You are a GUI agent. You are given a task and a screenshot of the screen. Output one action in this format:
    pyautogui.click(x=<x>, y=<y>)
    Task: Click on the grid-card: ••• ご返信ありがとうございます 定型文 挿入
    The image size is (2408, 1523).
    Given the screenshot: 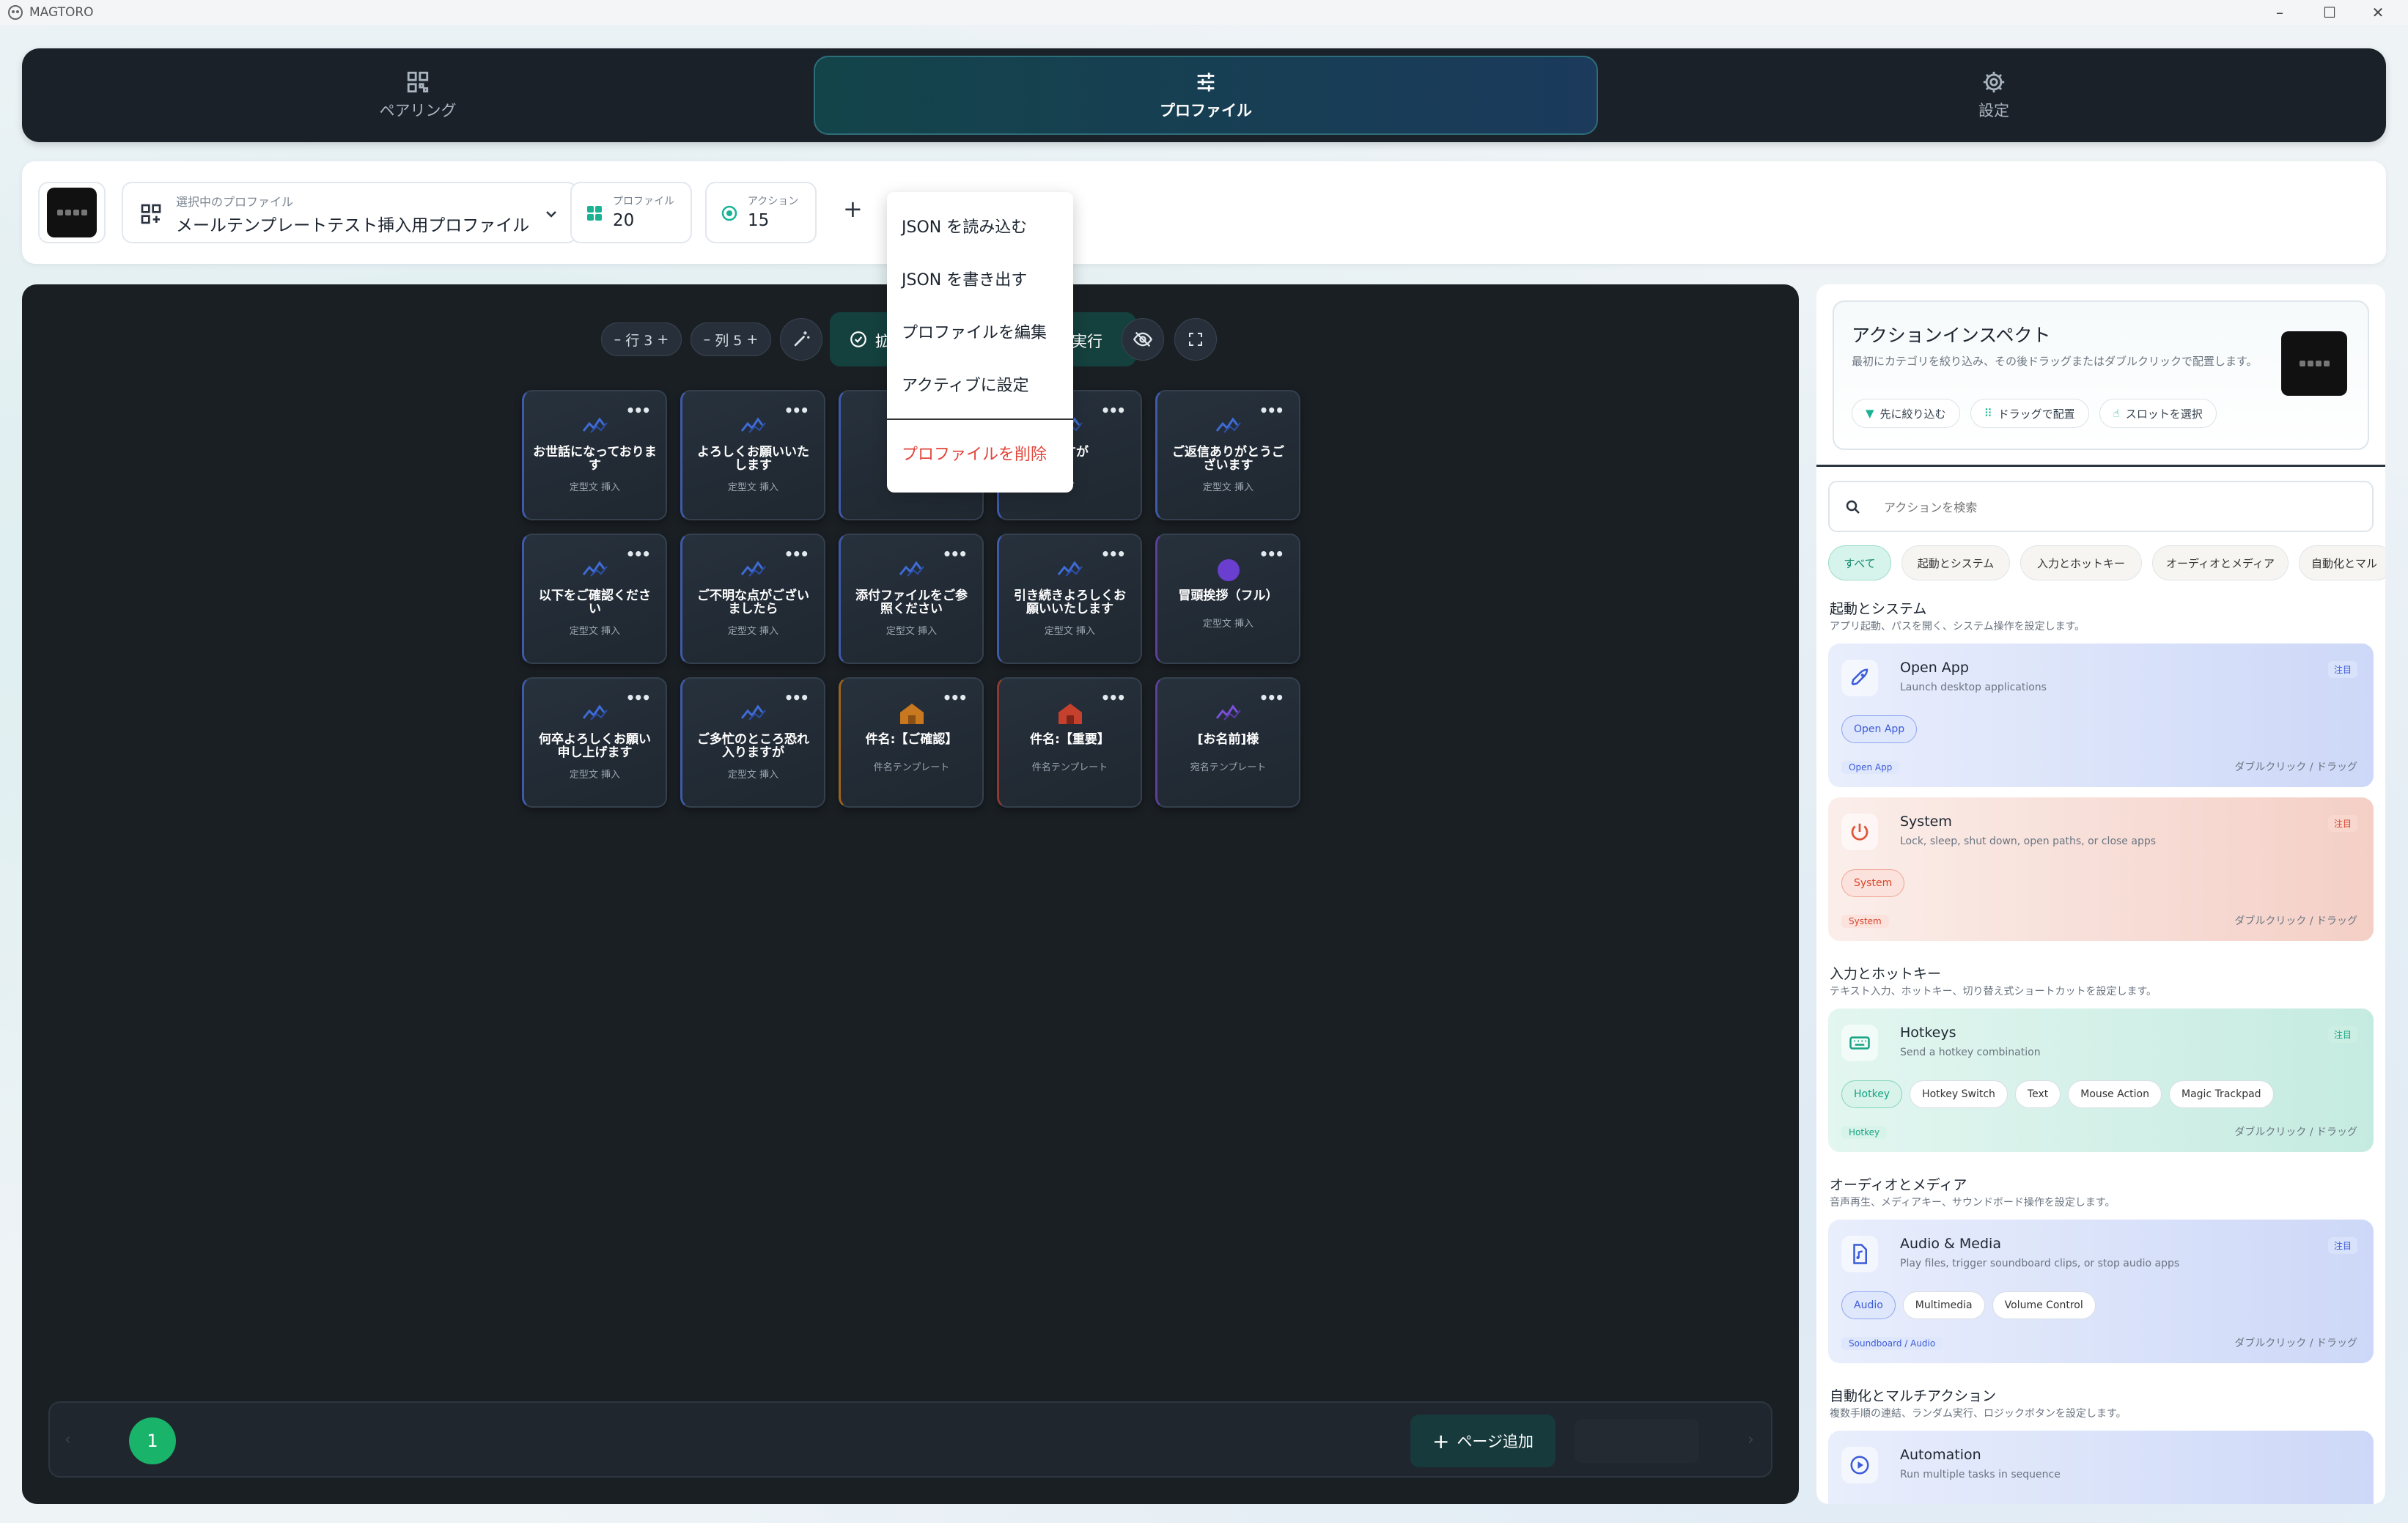 What is the action you would take?
    pyautogui.click(x=1228, y=455)
    